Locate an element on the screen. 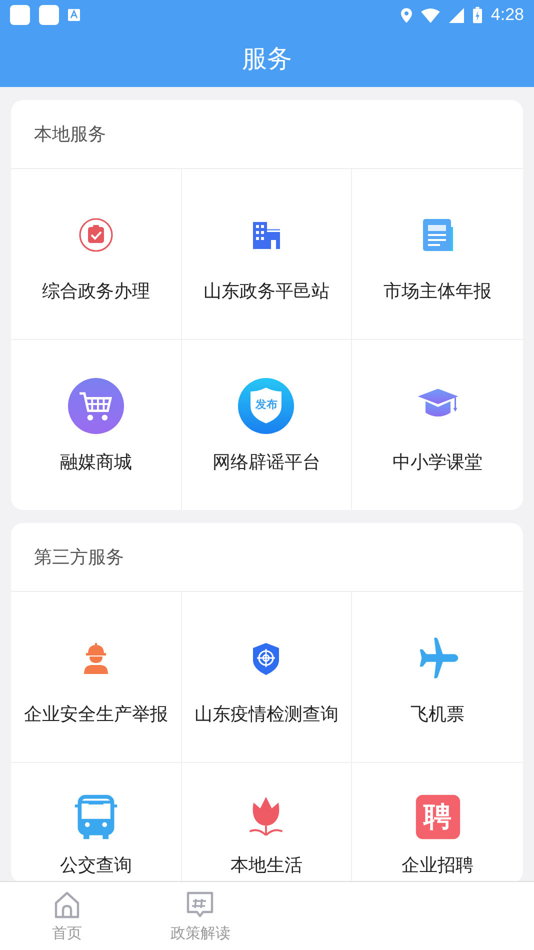  shield-icon is located at coordinates (266, 406).